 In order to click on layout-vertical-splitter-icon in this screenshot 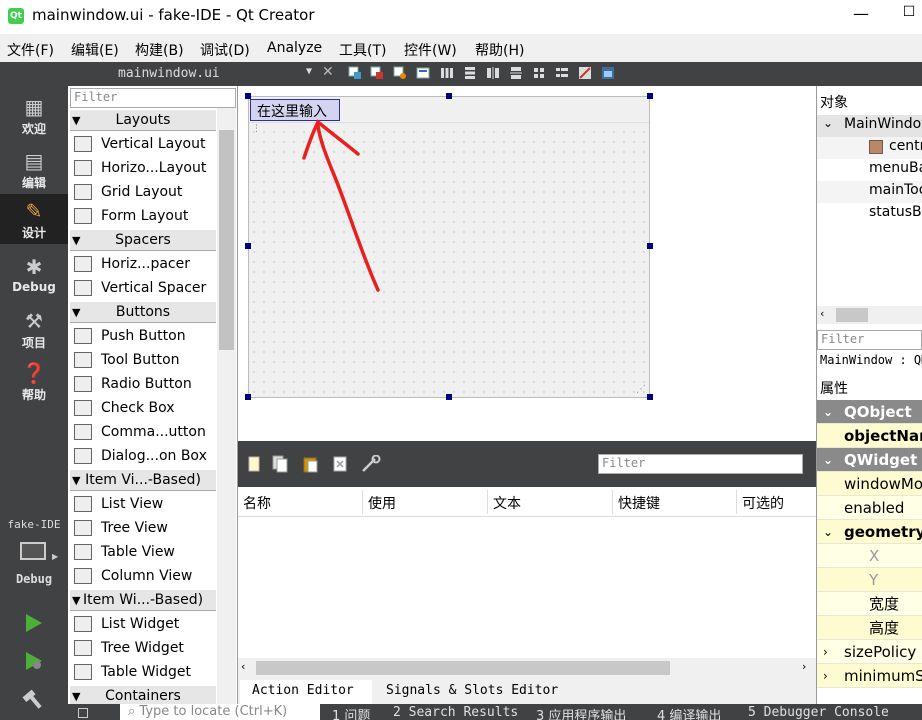, I will do `click(516, 73)`.